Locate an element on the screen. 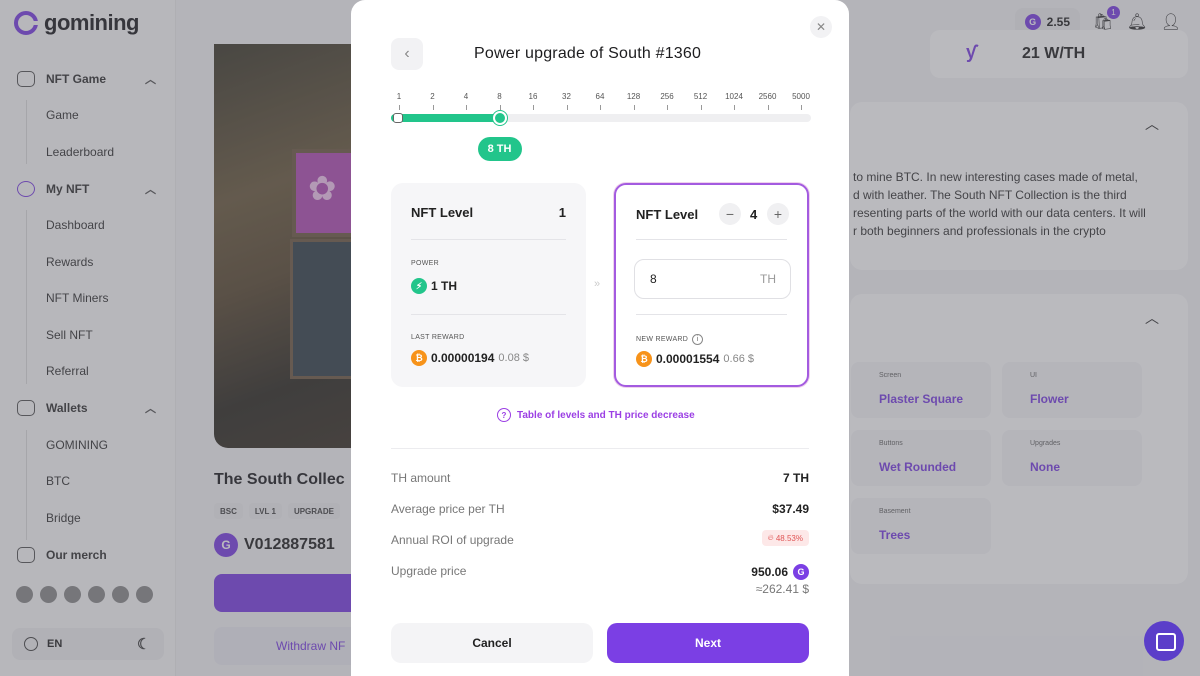  modal-title: Power upgrade of South #1360 is located at coordinates (588, 53).